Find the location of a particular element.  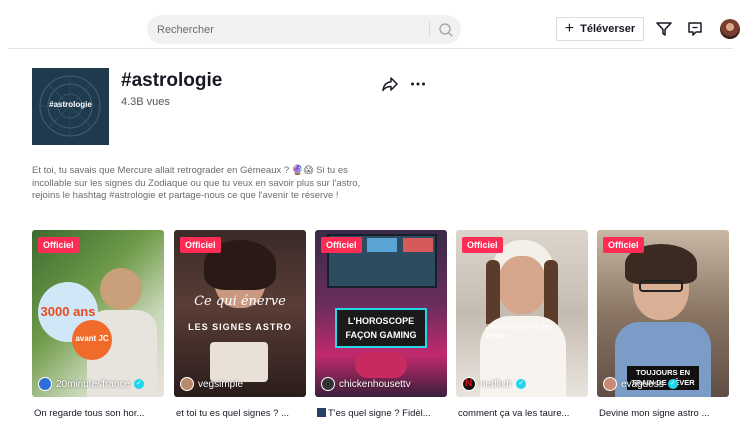

search-bar is located at coordinates (304, 29).